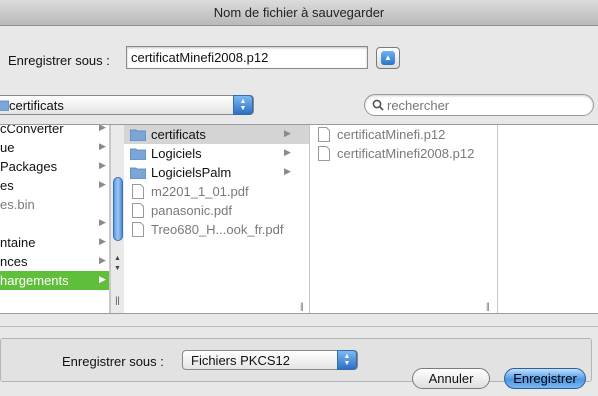 The height and width of the screenshot is (396, 598). I want to click on list-item: Treo680_H...ook_fr.pdf, so click(216, 229).